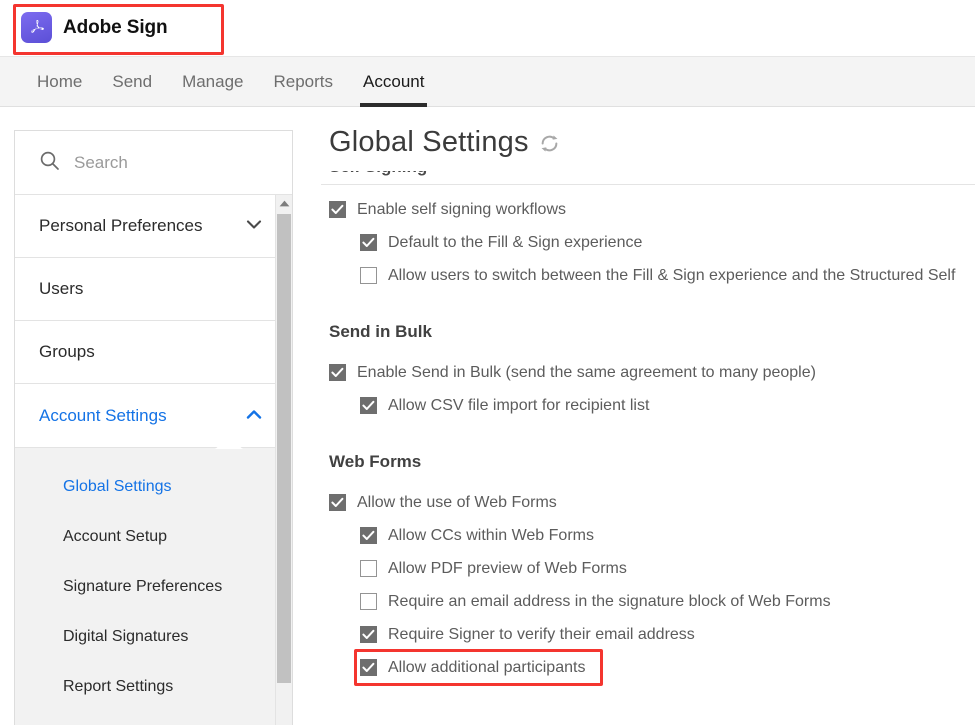 Image resolution: width=975 pixels, height=725 pixels. I want to click on checkbox-label: Default to the Fill & Sign experience, so click(515, 242).